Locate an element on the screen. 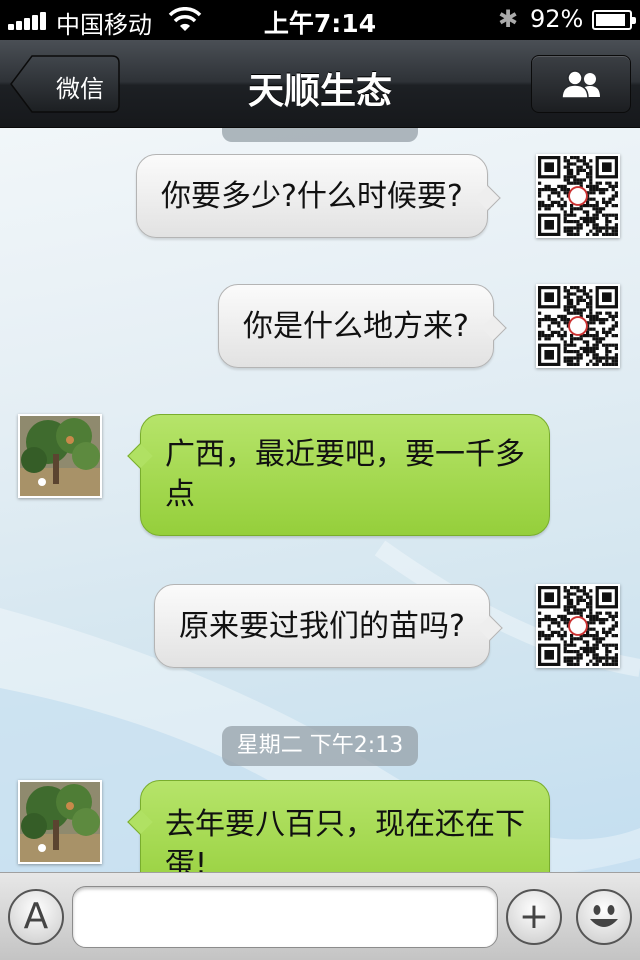 The image size is (640, 960). chat-title: 天顺生态 is located at coordinates (319, 91).